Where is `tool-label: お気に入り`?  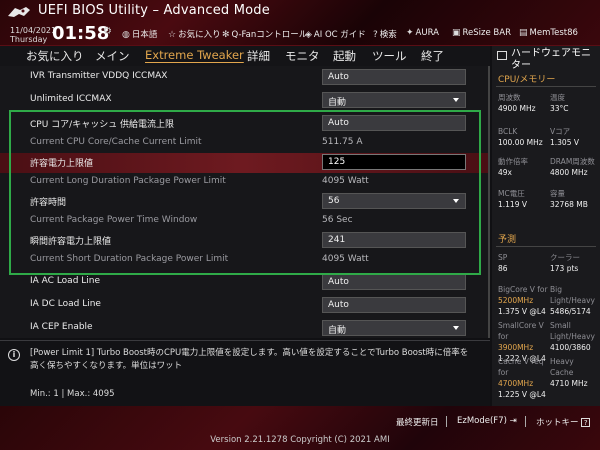
tool-label: お気に入り is located at coordinates (199, 35).